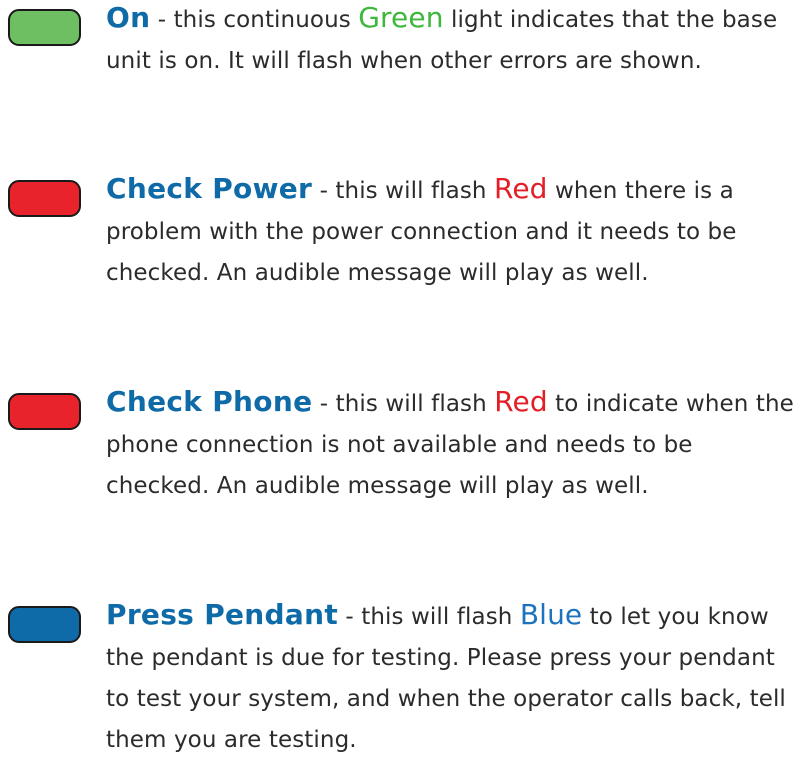 Image resolution: width=807 pixels, height=763 pixels. Describe the element at coordinates (44, 624) in the screenshot. I see `blue-light-icon` at that location.